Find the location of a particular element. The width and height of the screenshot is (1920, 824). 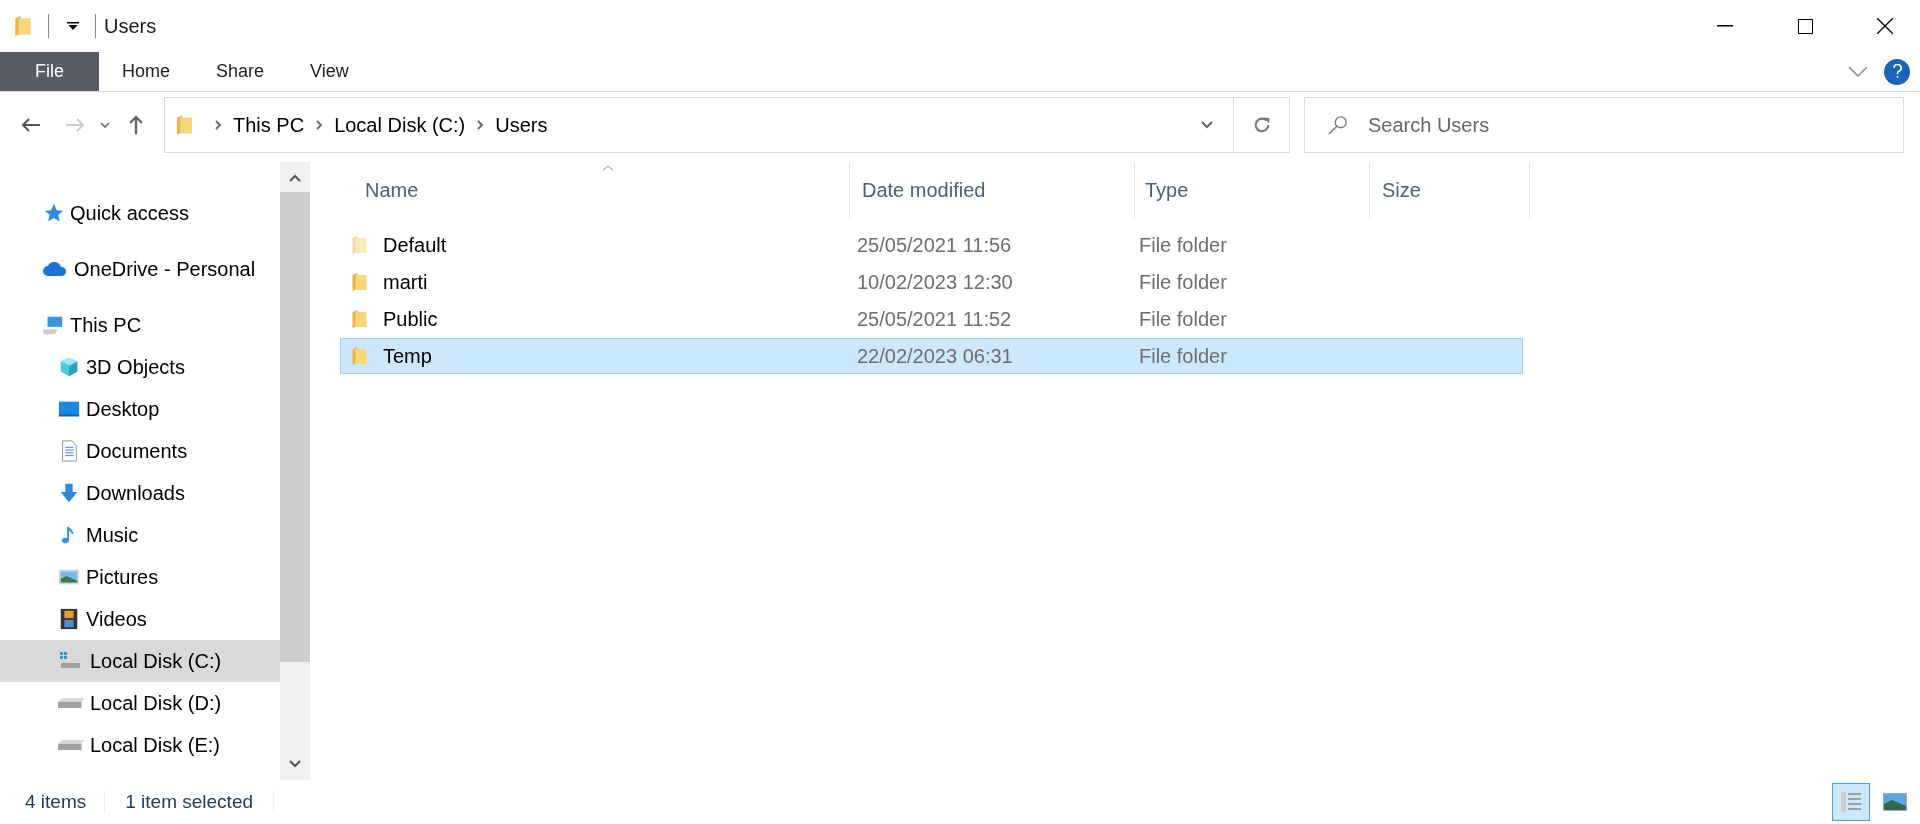

dropdown-arrow-icon is located at coordinates (73, 26).